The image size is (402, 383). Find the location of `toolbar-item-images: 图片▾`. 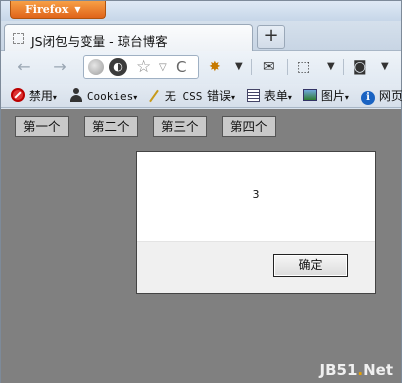

toolbar-item-images: 图片▾ is located at coordinates (326, 96).